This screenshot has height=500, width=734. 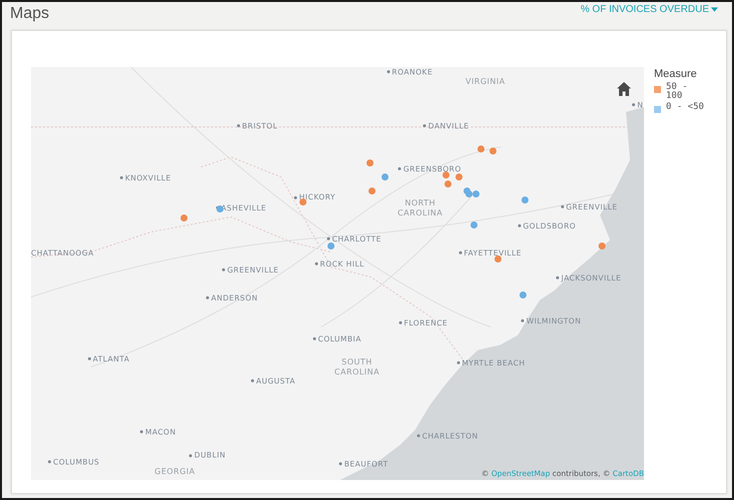 What do you see at coordinates (420, 208) in the screenshot?
I see `region-label: NORTH CAROLINA` at bounding box center [420, 208].